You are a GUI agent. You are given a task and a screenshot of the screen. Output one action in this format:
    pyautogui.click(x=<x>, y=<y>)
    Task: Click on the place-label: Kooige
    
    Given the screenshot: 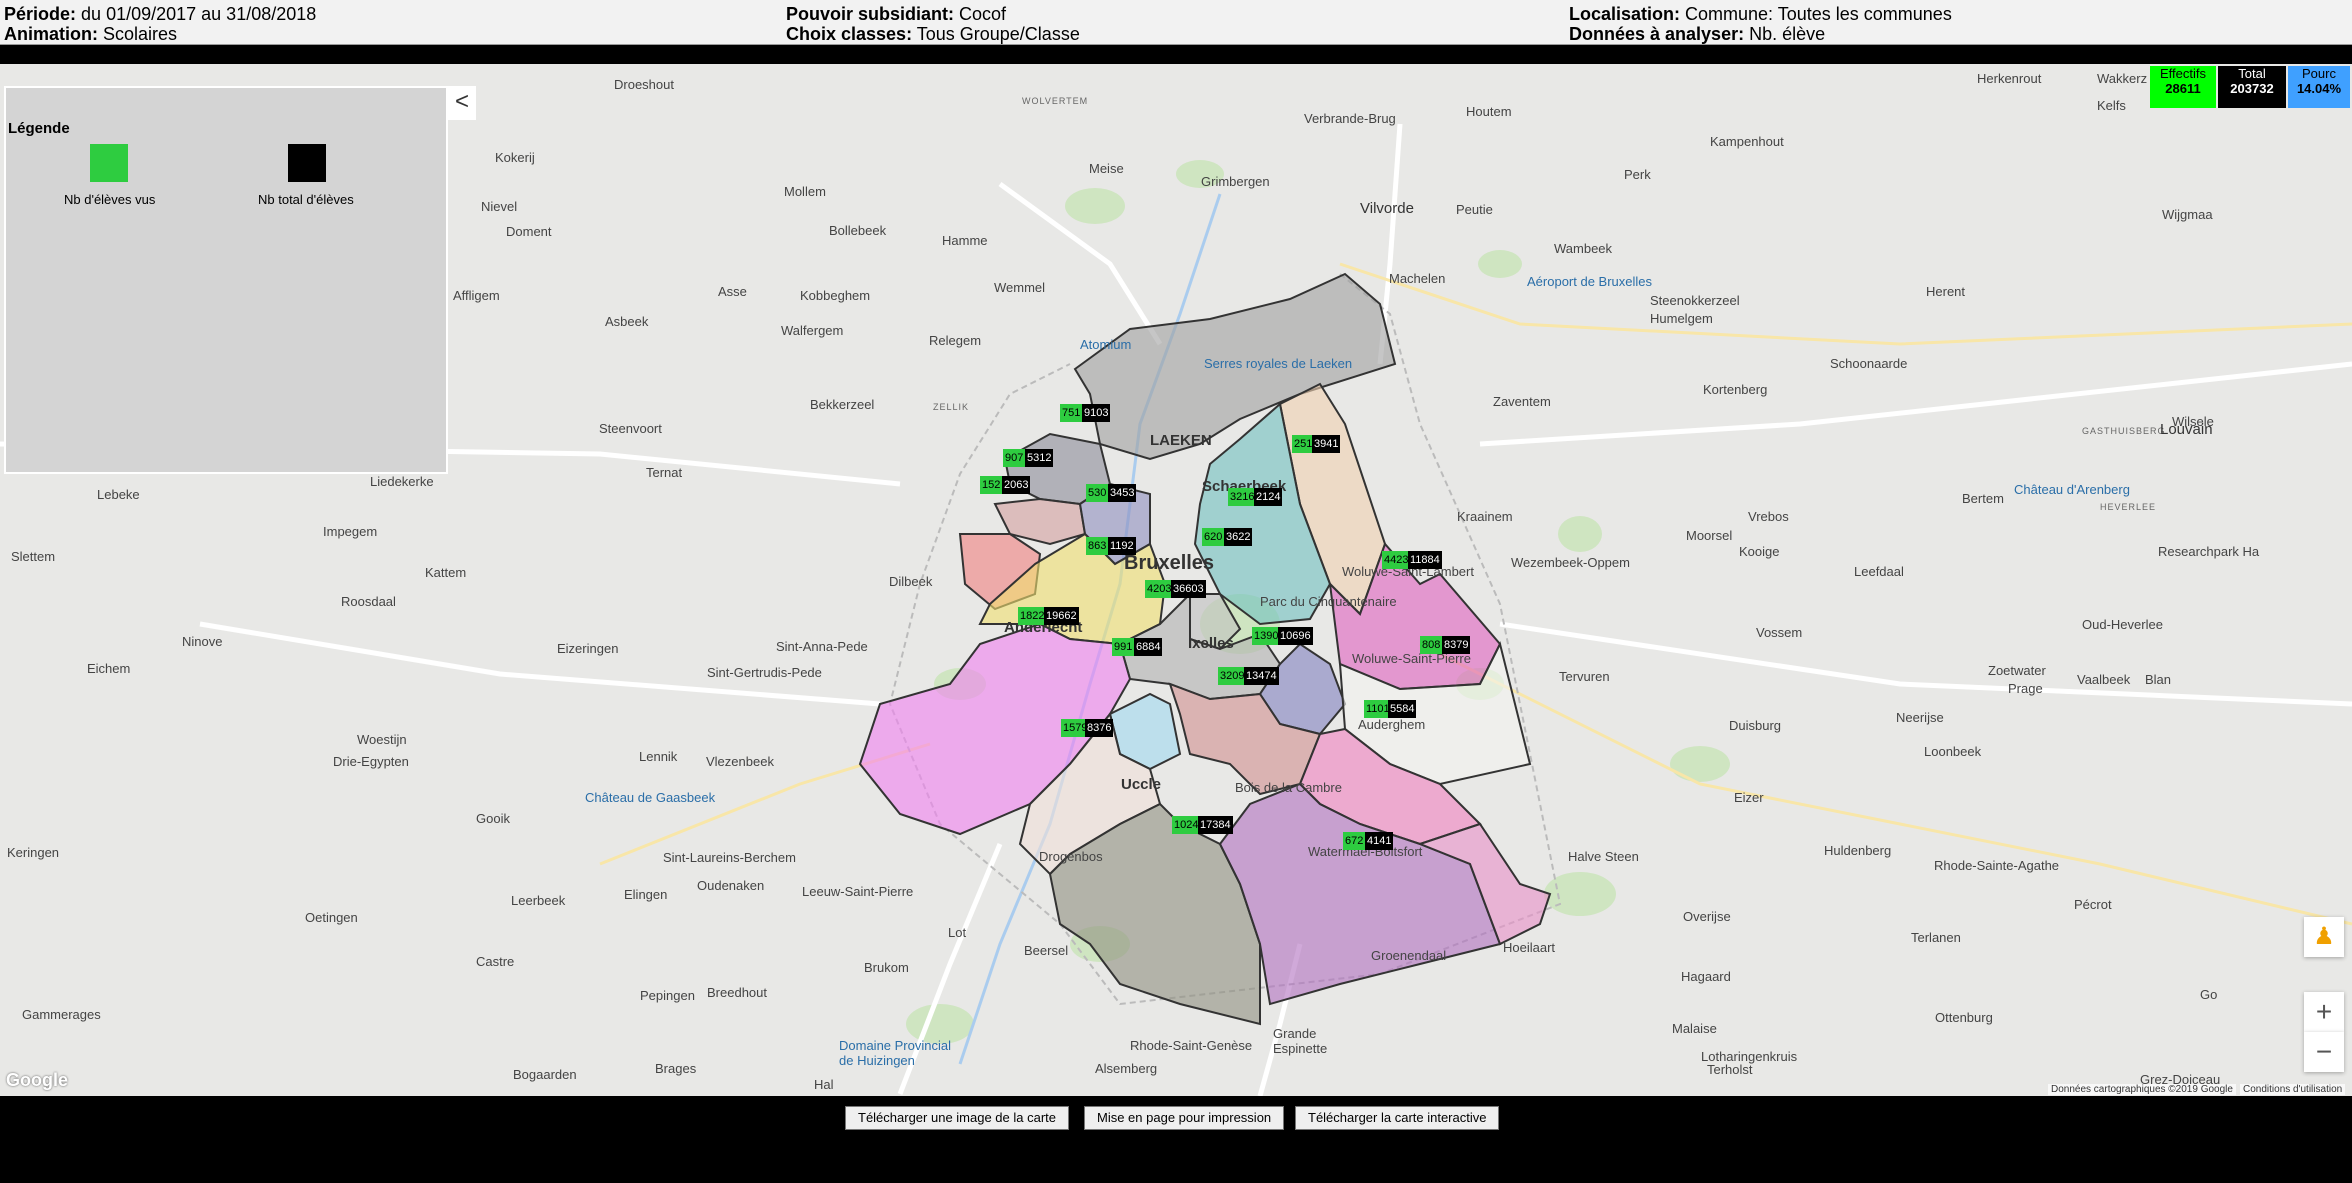 What is the action you would take?
    pyautogui.click(x=1759, y=551)
    